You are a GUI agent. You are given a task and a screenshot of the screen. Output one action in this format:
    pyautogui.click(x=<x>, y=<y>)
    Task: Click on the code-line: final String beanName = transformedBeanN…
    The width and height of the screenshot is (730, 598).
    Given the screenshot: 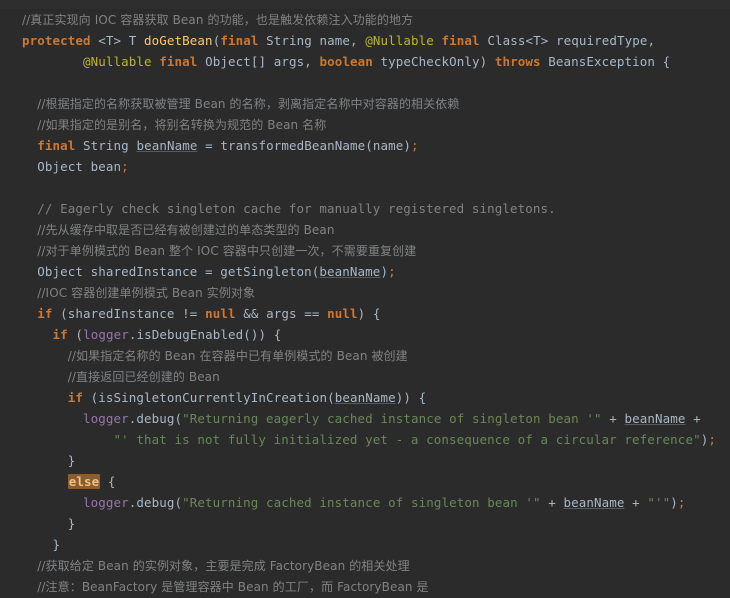 What is the action you would take?
    pyautogui.click(x=365, y=145)
    